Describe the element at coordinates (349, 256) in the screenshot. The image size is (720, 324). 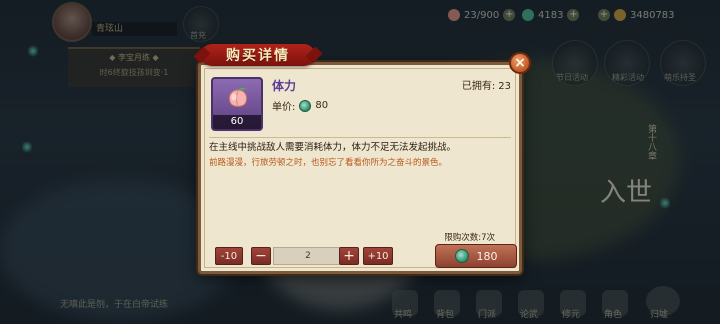
I see `plus-button: +` at that location.